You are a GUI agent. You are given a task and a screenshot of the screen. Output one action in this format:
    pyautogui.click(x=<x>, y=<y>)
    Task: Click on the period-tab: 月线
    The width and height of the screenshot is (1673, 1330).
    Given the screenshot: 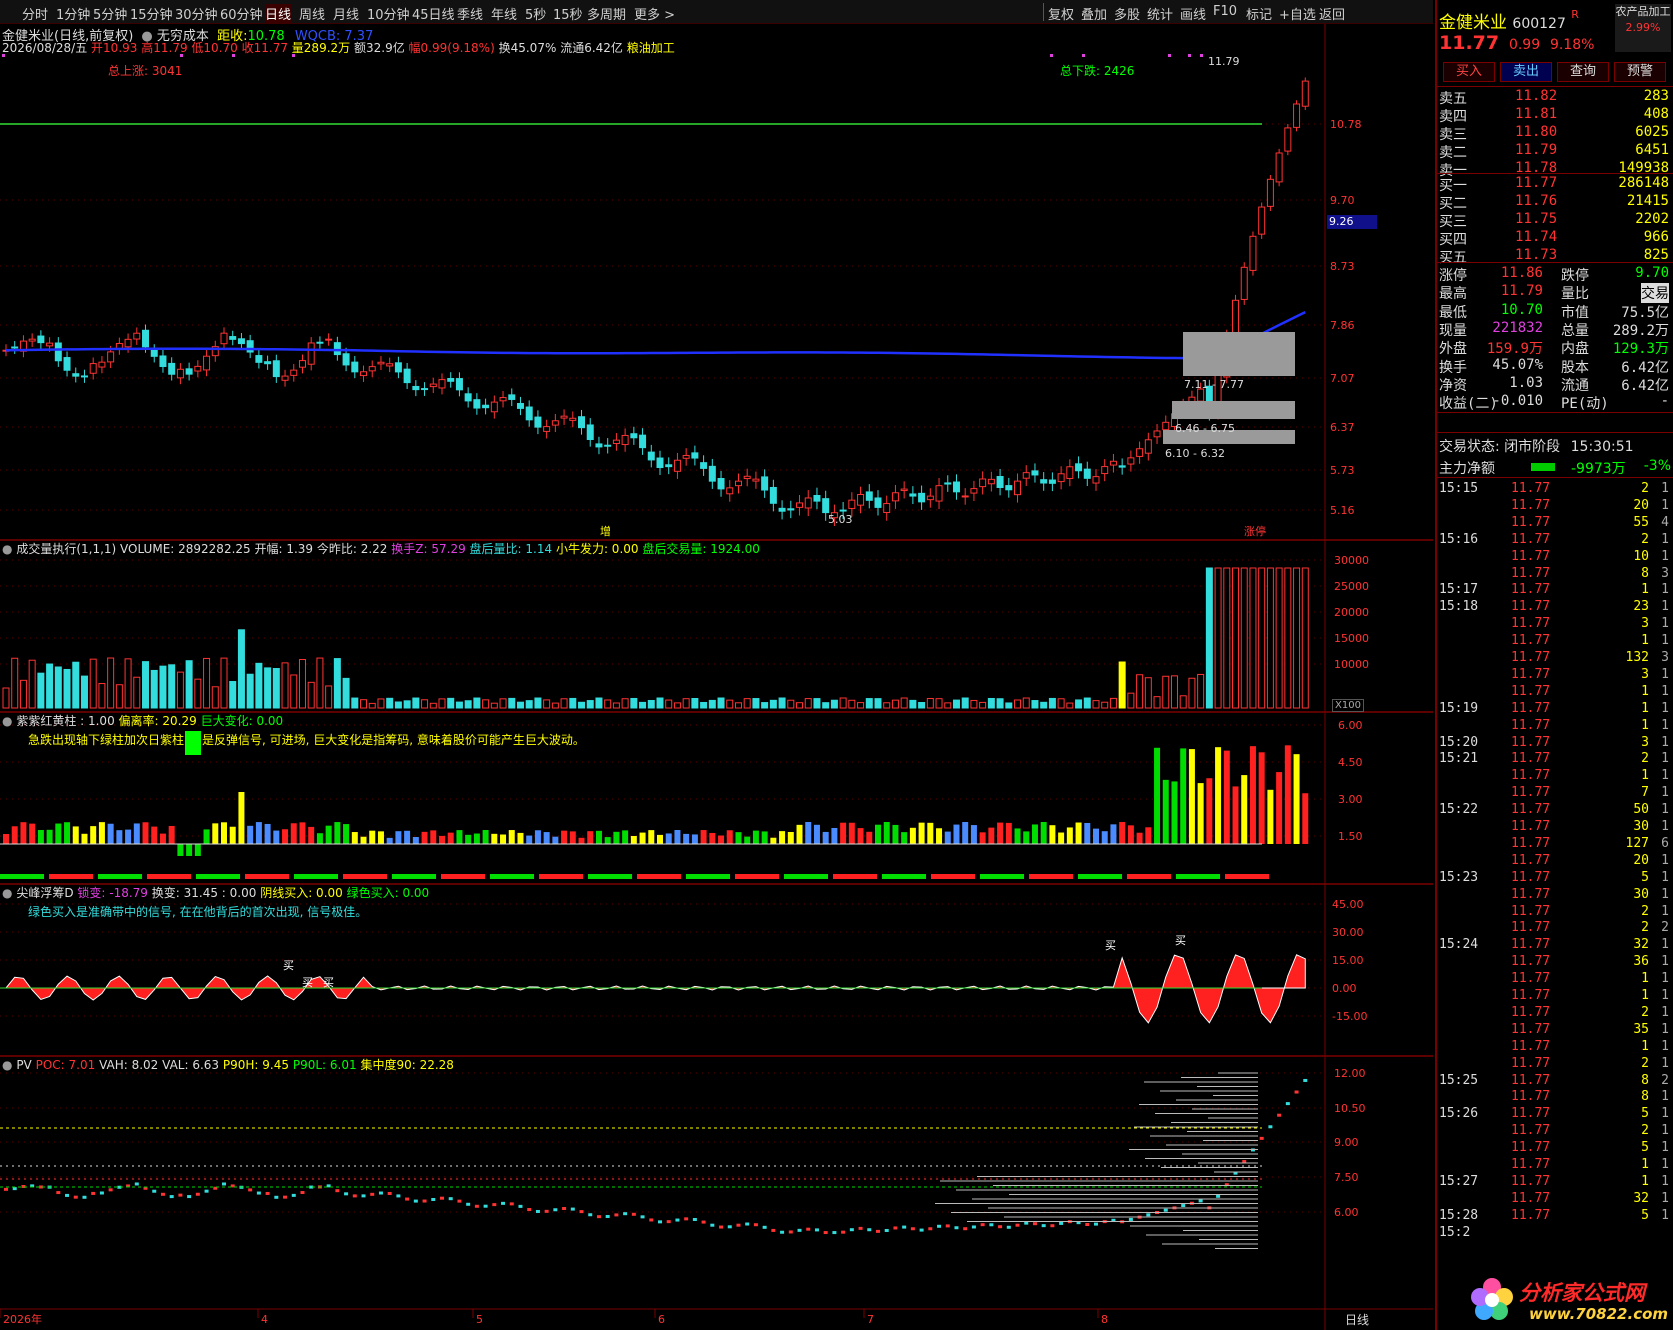 What is the action you would take?
    pyautogui.click(x=346, y=13)
    